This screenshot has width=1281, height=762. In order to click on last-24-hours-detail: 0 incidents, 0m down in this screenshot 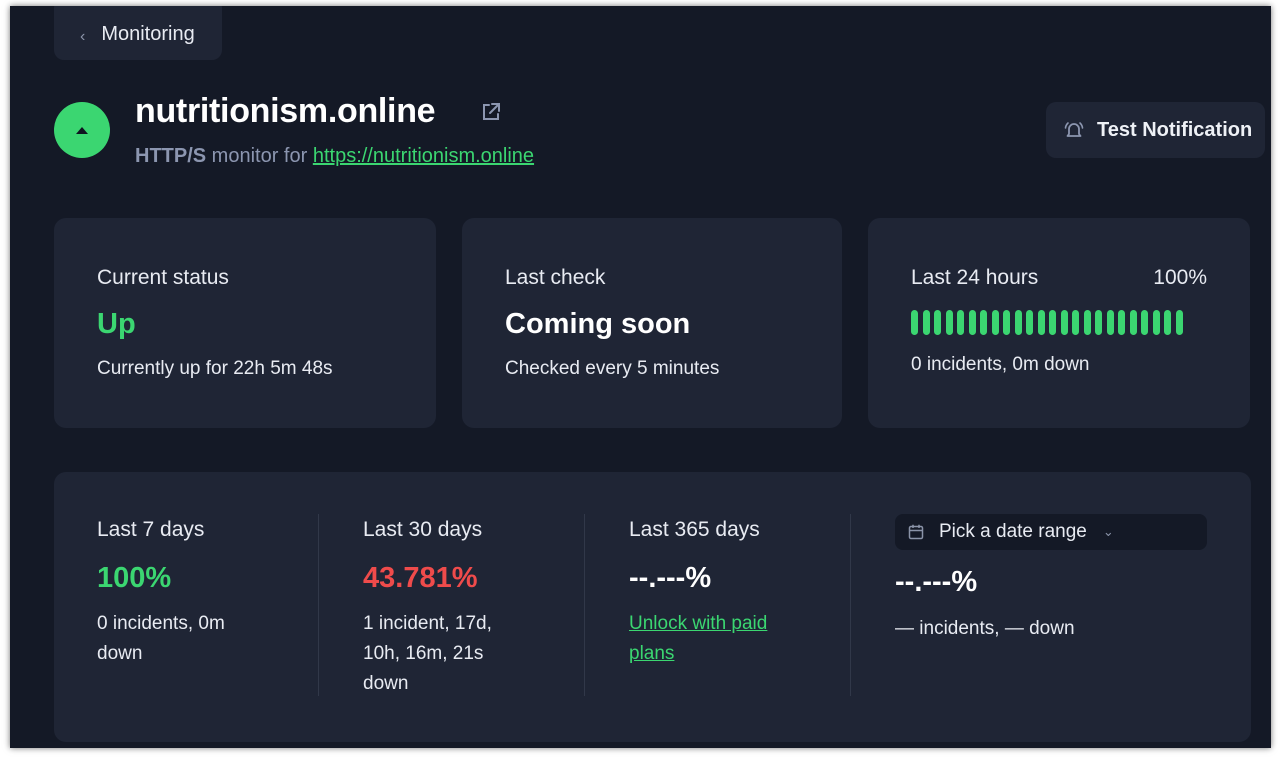, I will do `click(1000, 364)`.